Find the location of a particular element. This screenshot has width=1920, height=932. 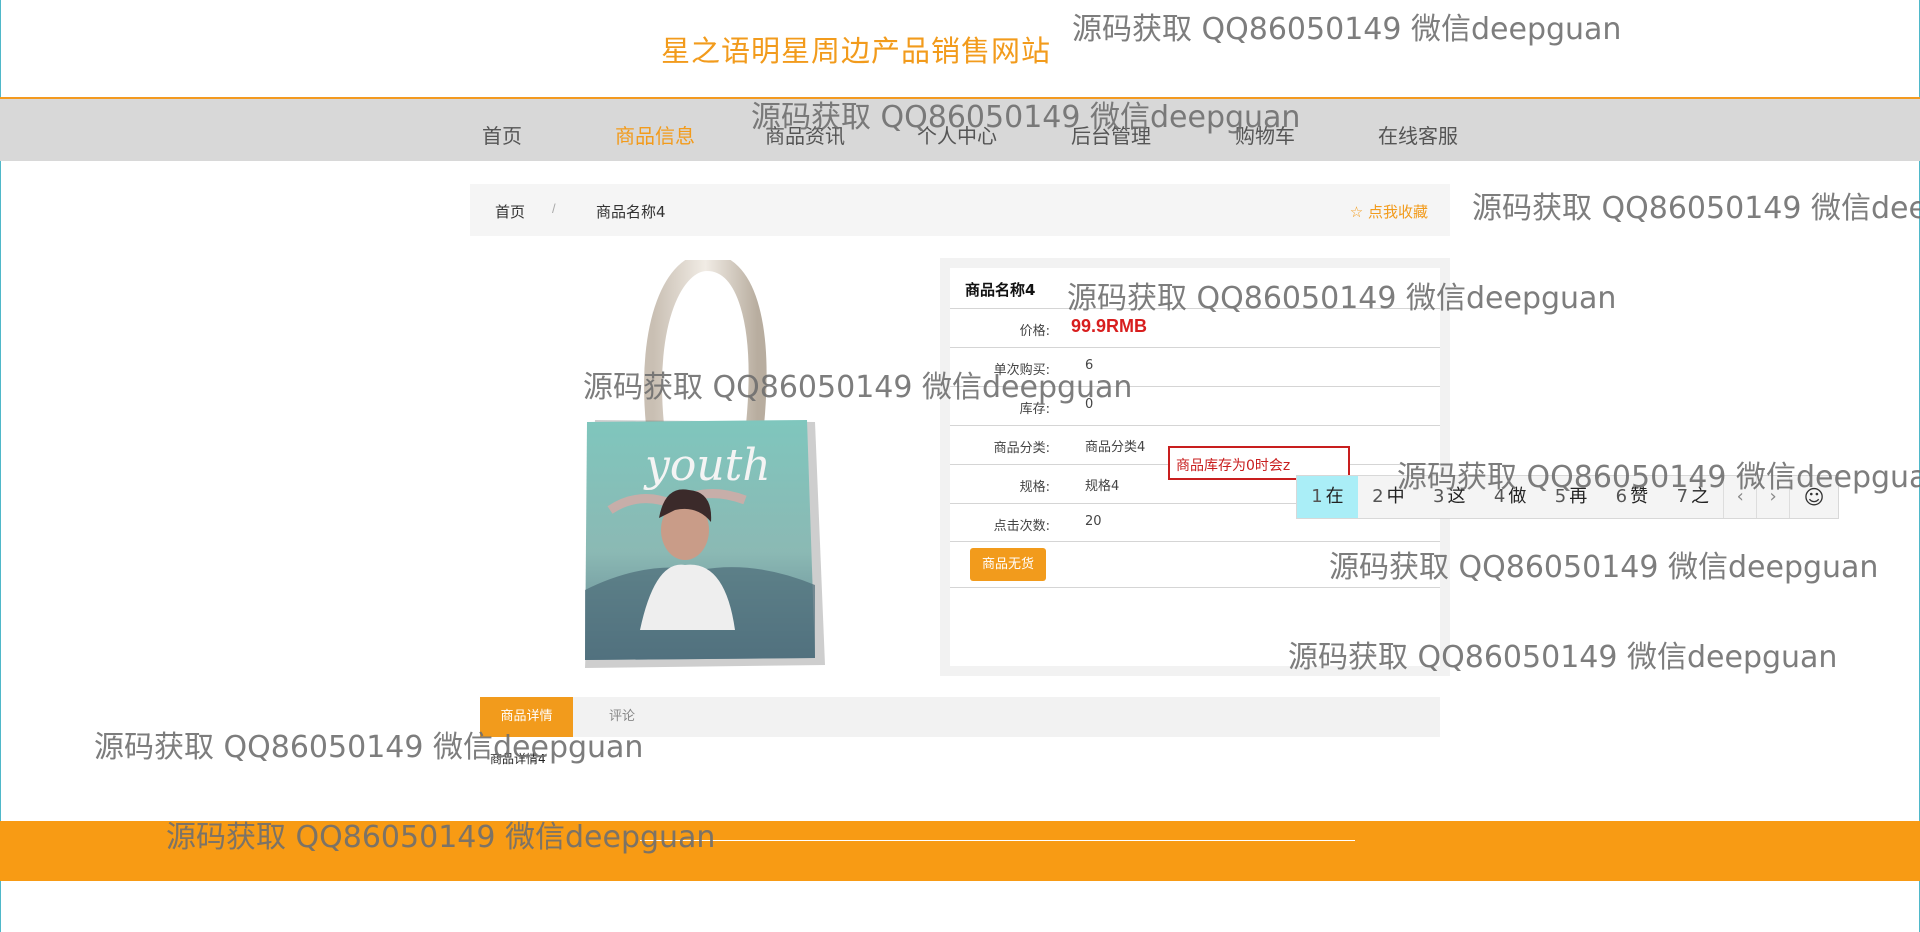

ime-candidate: 1在 is located at coordinates (1327, 497).